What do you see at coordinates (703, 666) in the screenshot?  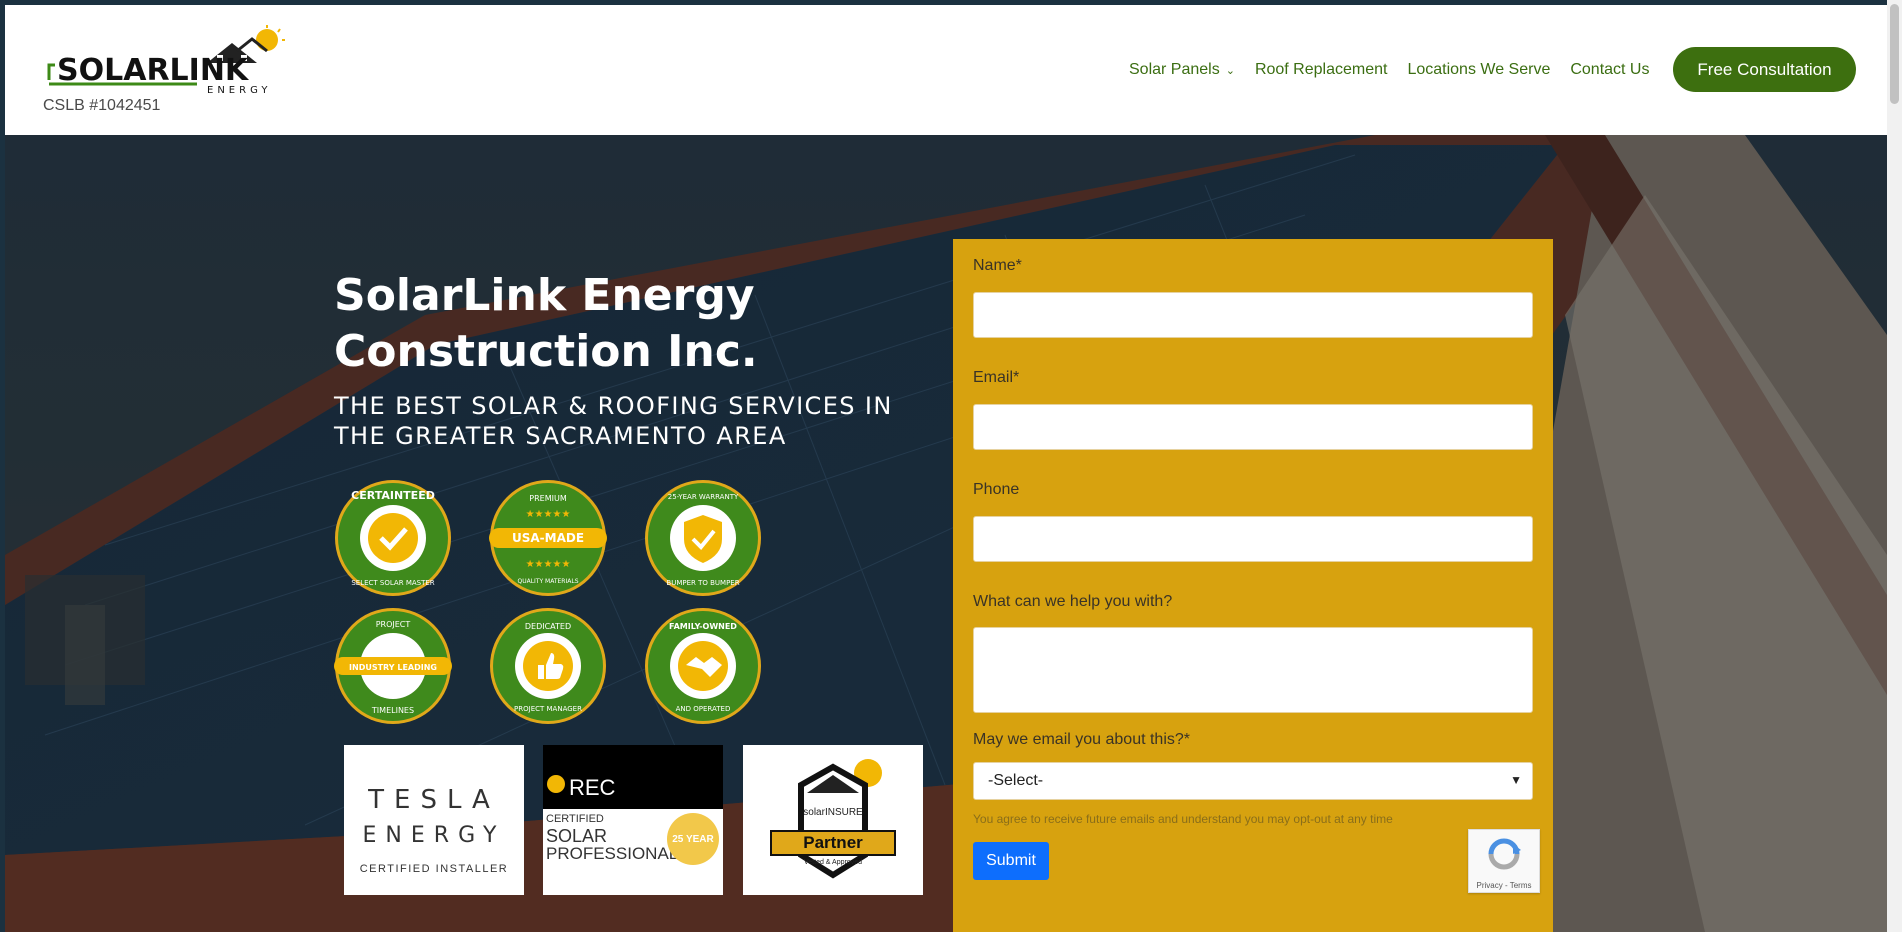 I see `family-owned-badge: FAMILY-OWNED AND OPERATED` at bounding box center [703, 666].